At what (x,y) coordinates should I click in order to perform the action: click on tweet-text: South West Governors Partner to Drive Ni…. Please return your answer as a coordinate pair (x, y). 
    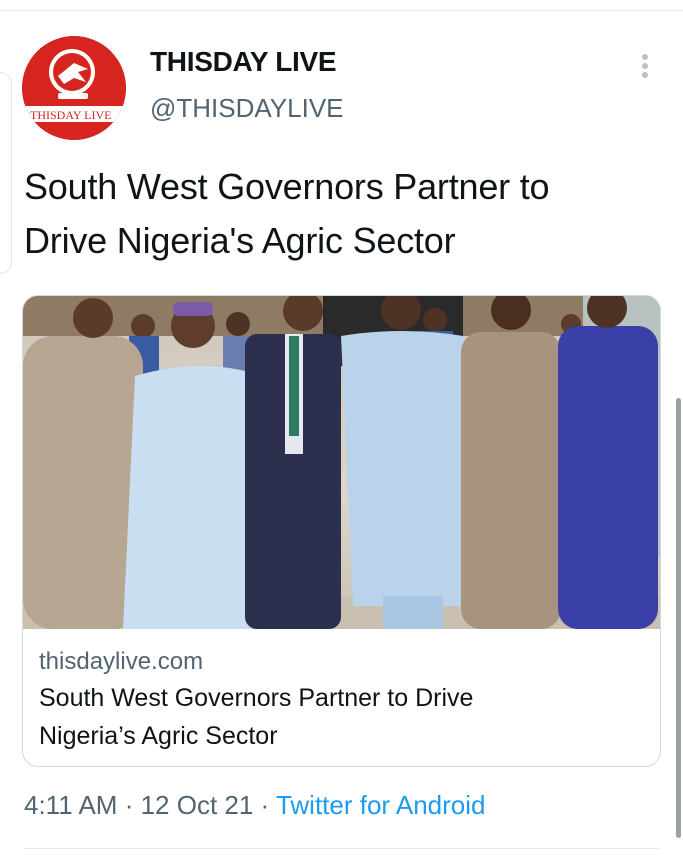
    Looking at the image, I should click on (349, 214).